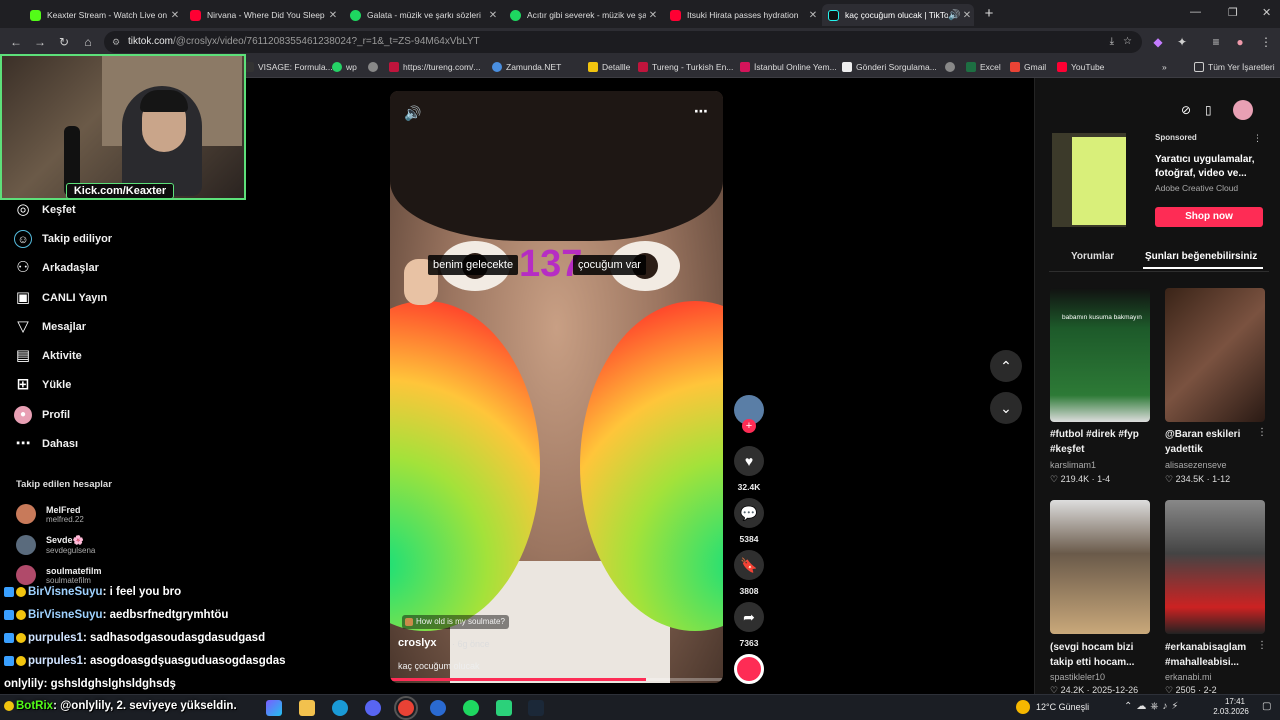 The height and width of the screenshot is (720, 1280). Describe the element at coordinates (556, 679) in the screenshot. I see `video-progress-bar` at that location.